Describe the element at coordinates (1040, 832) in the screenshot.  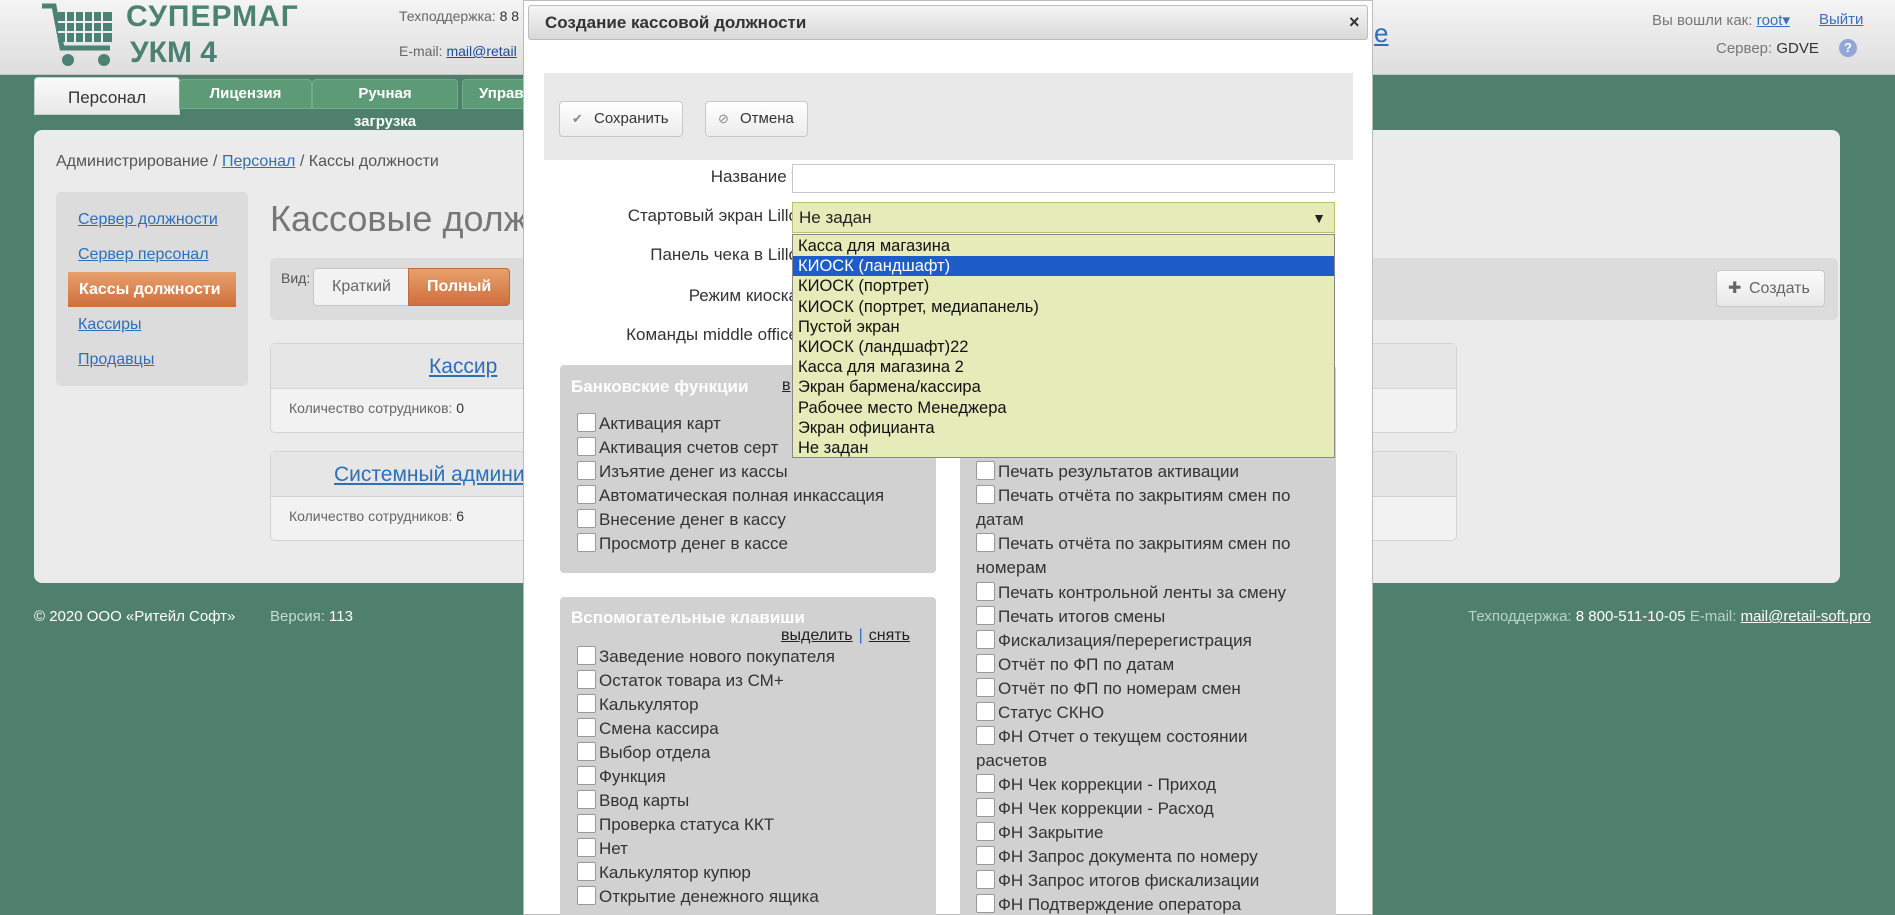
I see `checkbox-item: ФН Закрытие` at that location.